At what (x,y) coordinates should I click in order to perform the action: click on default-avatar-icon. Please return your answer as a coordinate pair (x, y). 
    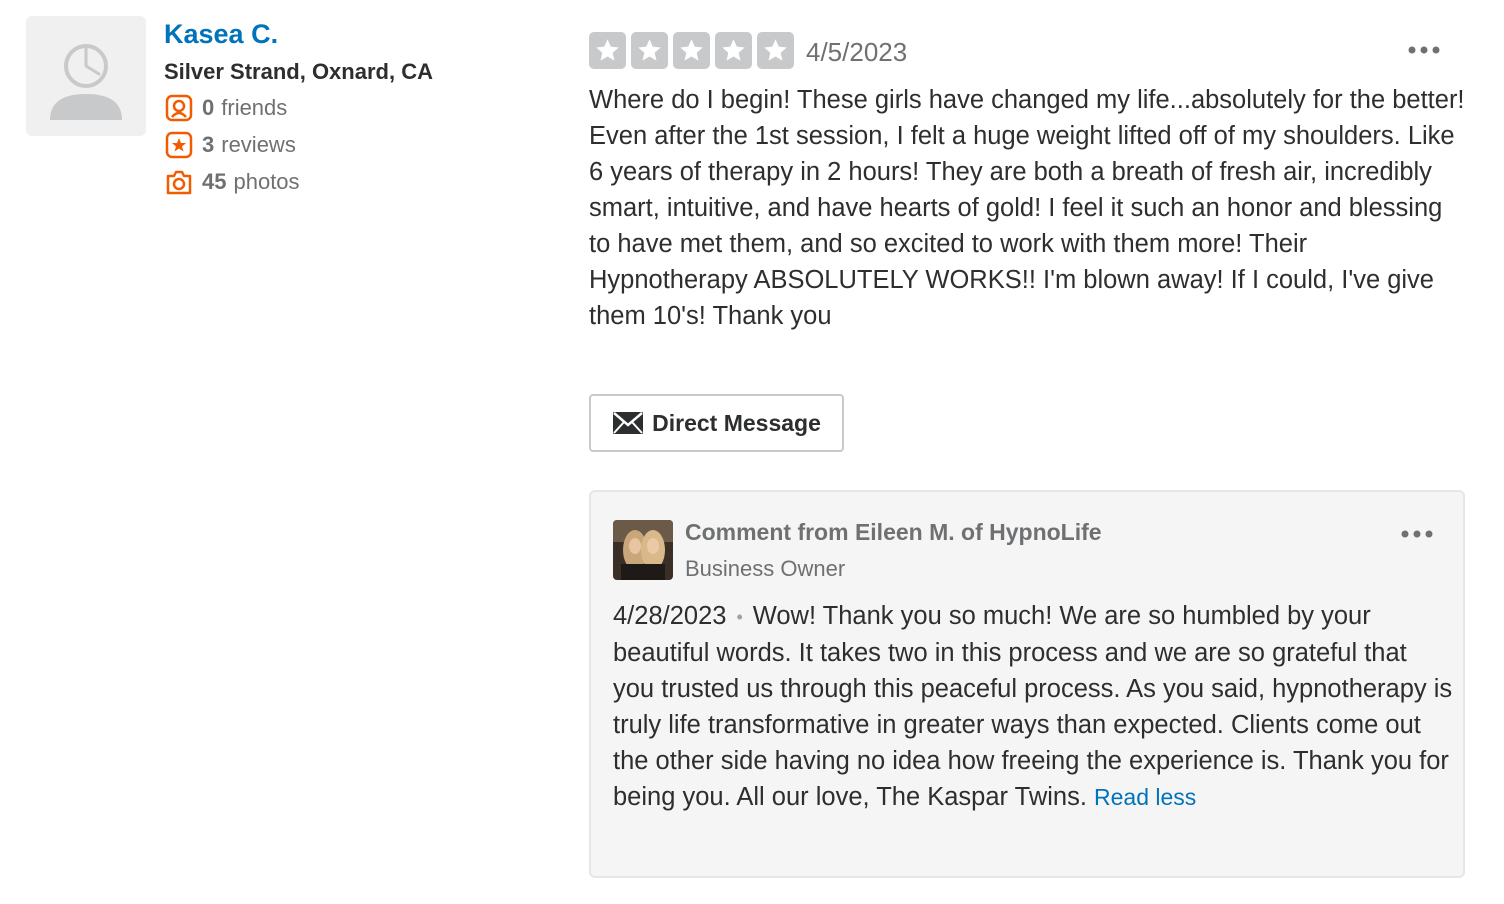
    Looking at the image, I should click on (86, 82).